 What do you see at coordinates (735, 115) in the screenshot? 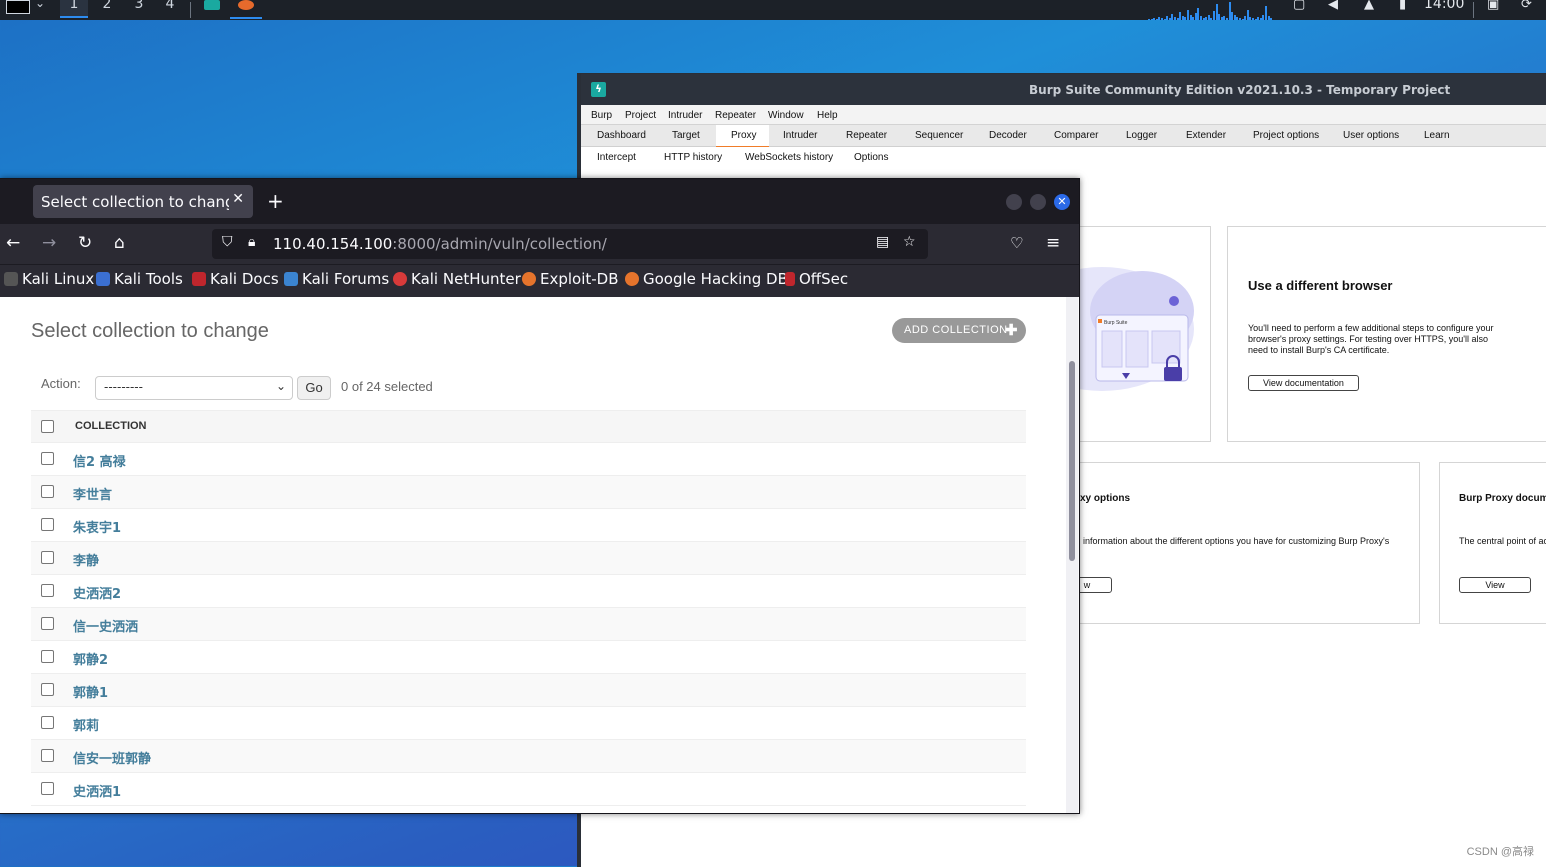
I see `menu-repeater: Repeater` at bounding box center [735, 115].